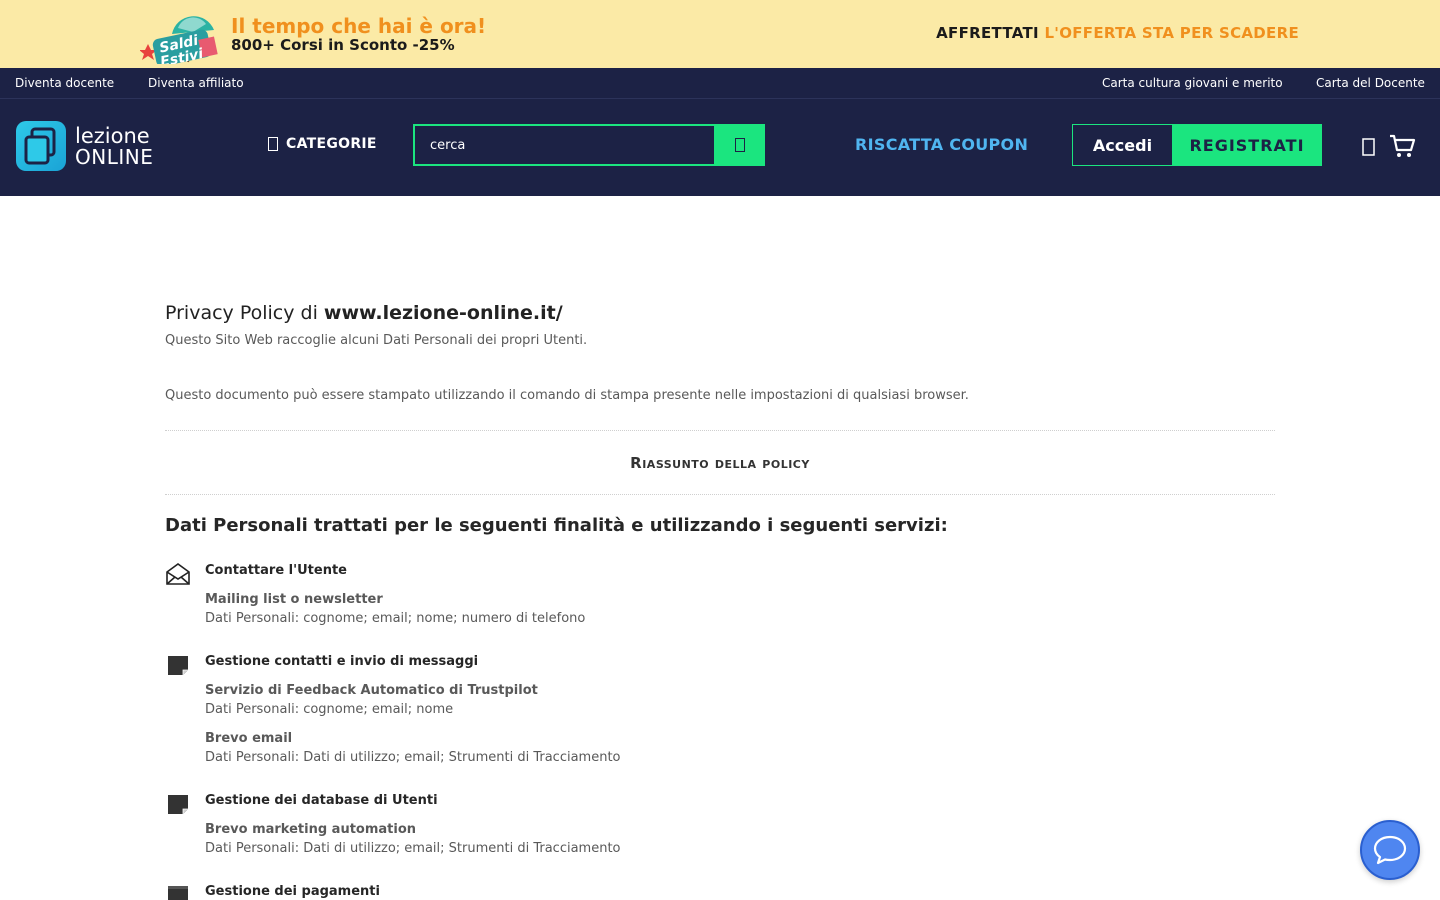 This screenshot has width=1440, height=900. What do you see at coordinates (331, 144) in the screenshot?
I see `categorie-label: CATEGORIE` at bounding box center [331, 144].